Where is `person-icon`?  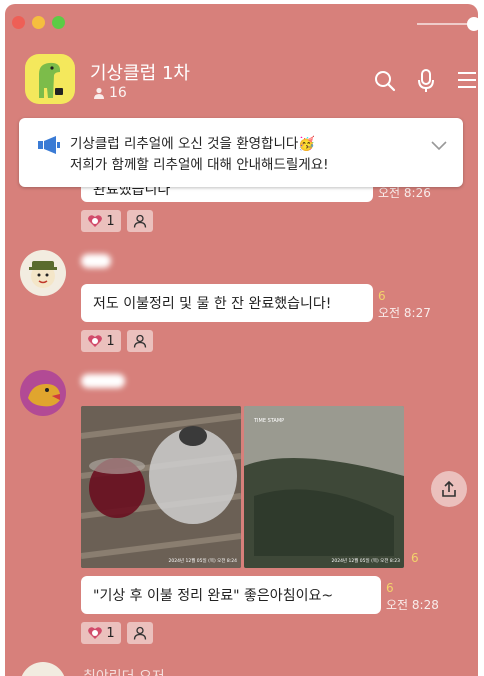 person-icon is located at coordinates (99, 93).